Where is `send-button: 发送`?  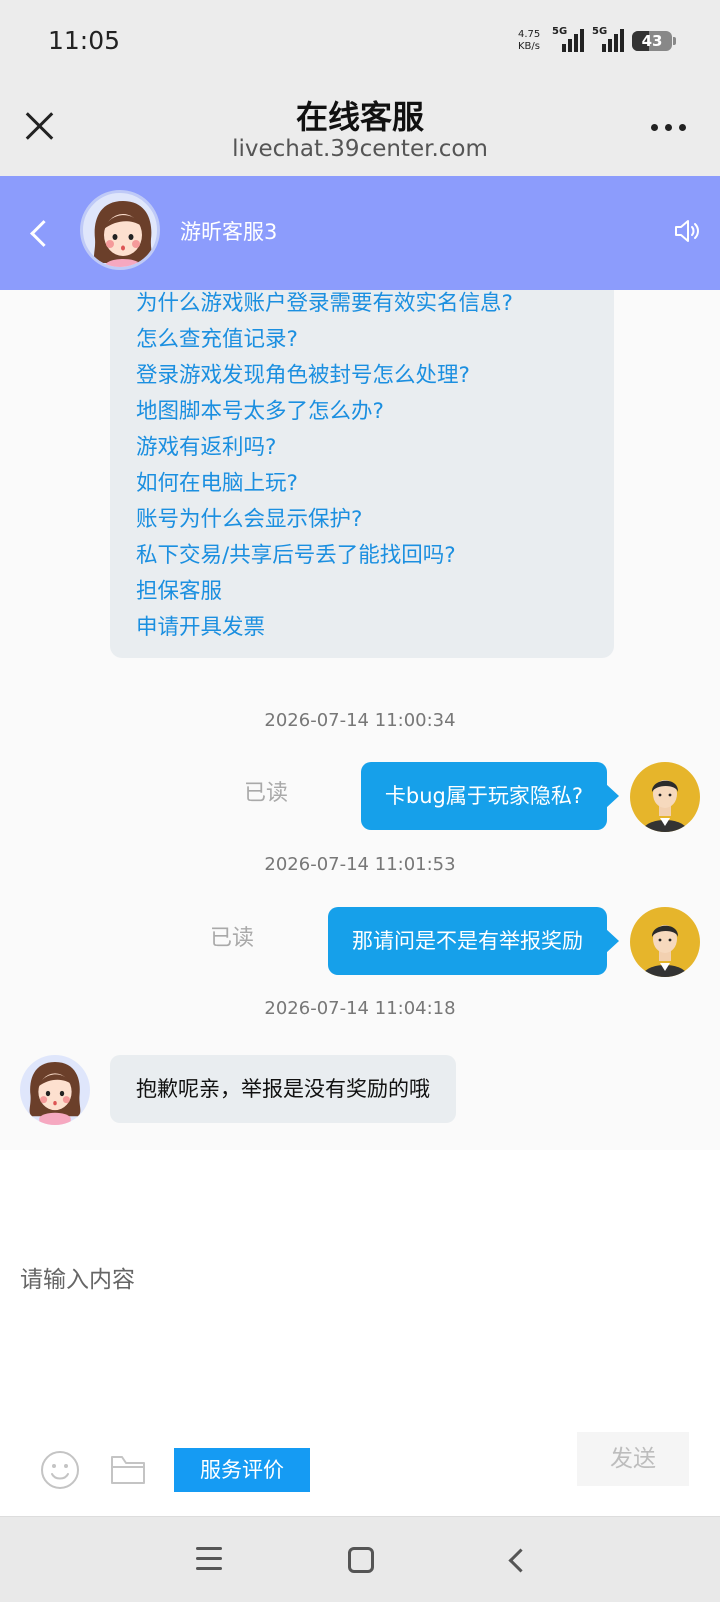 send-button: 发送 is located at coordinates (633, 1459).